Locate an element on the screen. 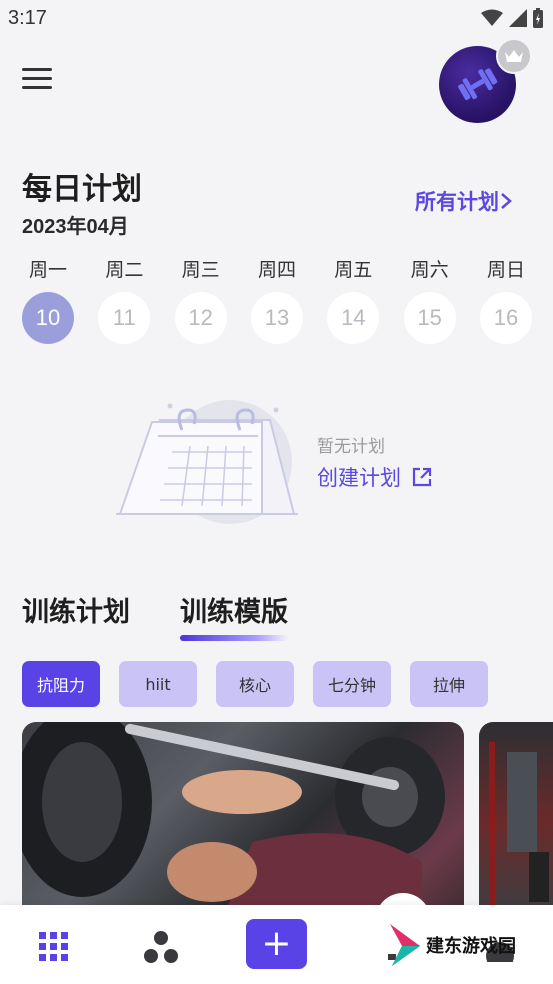 The height and width of the screenshot is (984, 553). create-plan-label: 创建计划 is located at coordinates (359, 478).